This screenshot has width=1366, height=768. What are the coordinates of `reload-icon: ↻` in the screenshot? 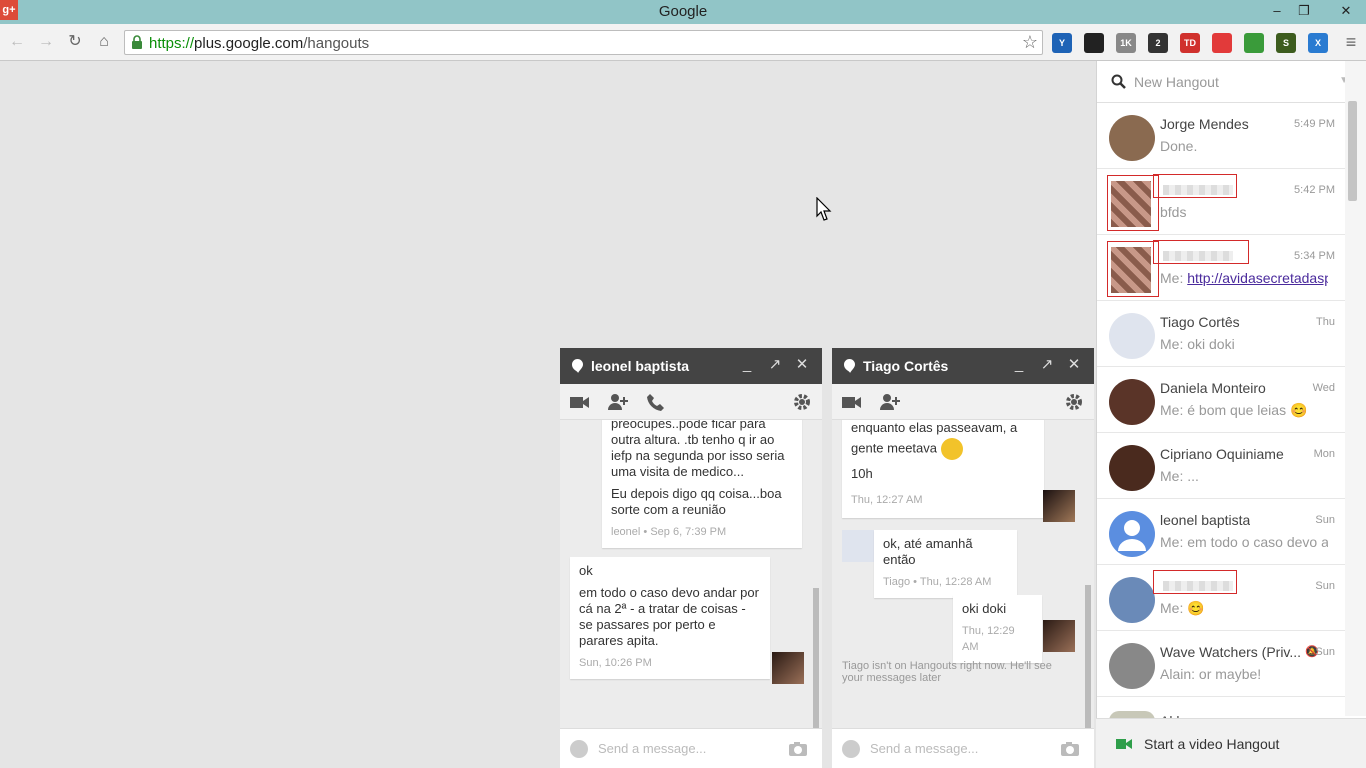 It's located at (75, 42).